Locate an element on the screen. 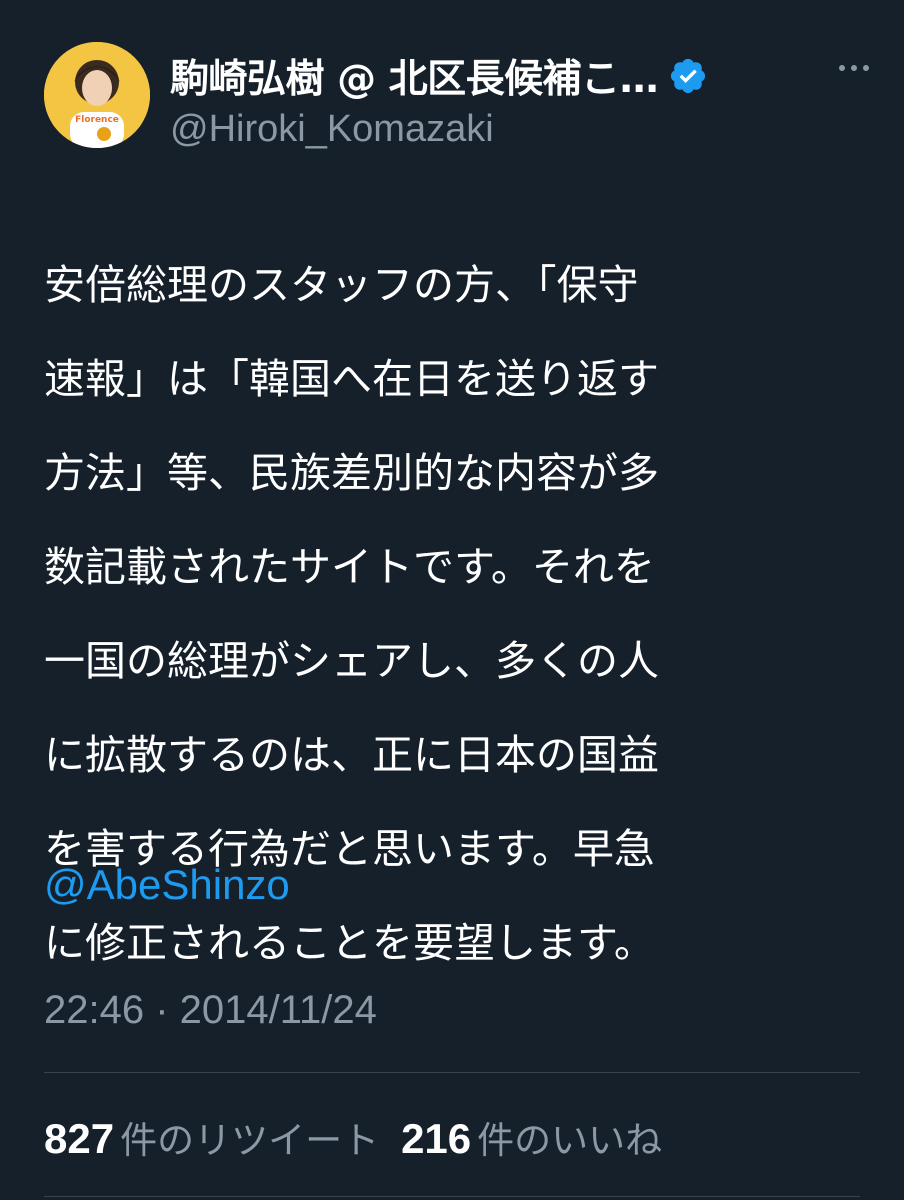  tweet-text-line: 数記載されたサイトです。それを is located at coordinates (349, 567).